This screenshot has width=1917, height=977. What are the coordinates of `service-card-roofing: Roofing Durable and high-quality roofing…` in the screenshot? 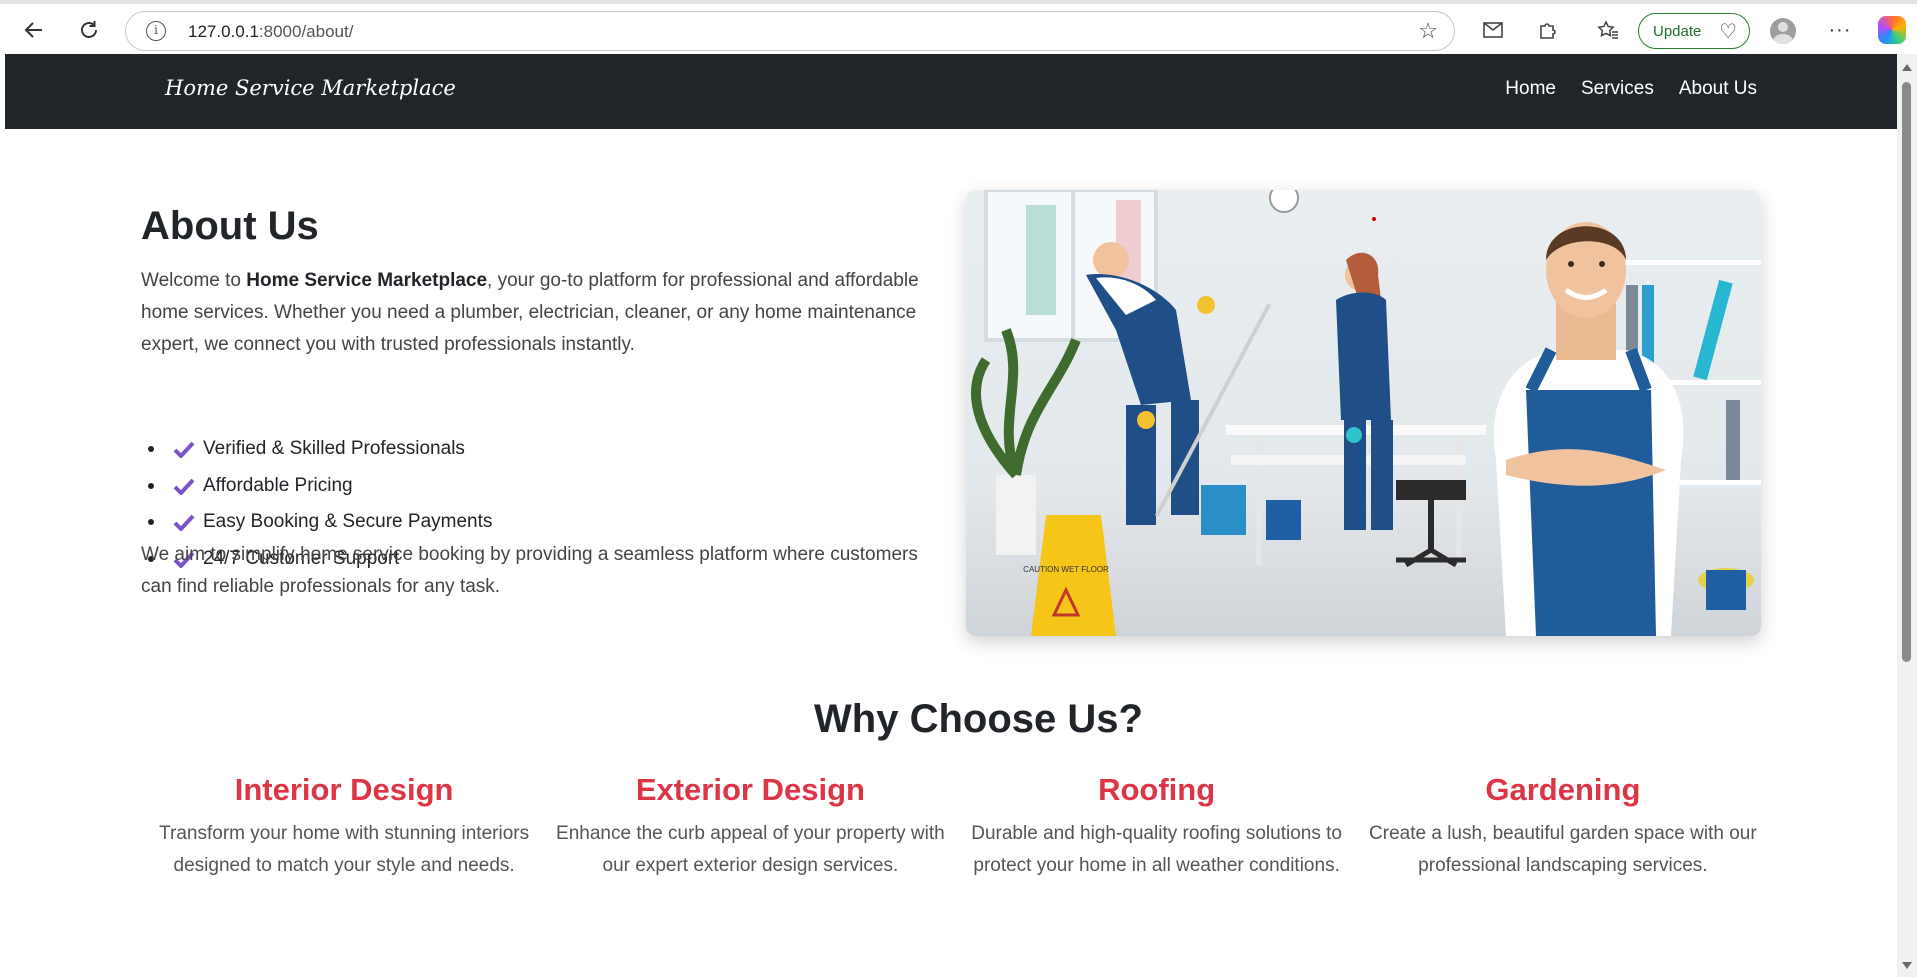 It's located at (1157, 827).